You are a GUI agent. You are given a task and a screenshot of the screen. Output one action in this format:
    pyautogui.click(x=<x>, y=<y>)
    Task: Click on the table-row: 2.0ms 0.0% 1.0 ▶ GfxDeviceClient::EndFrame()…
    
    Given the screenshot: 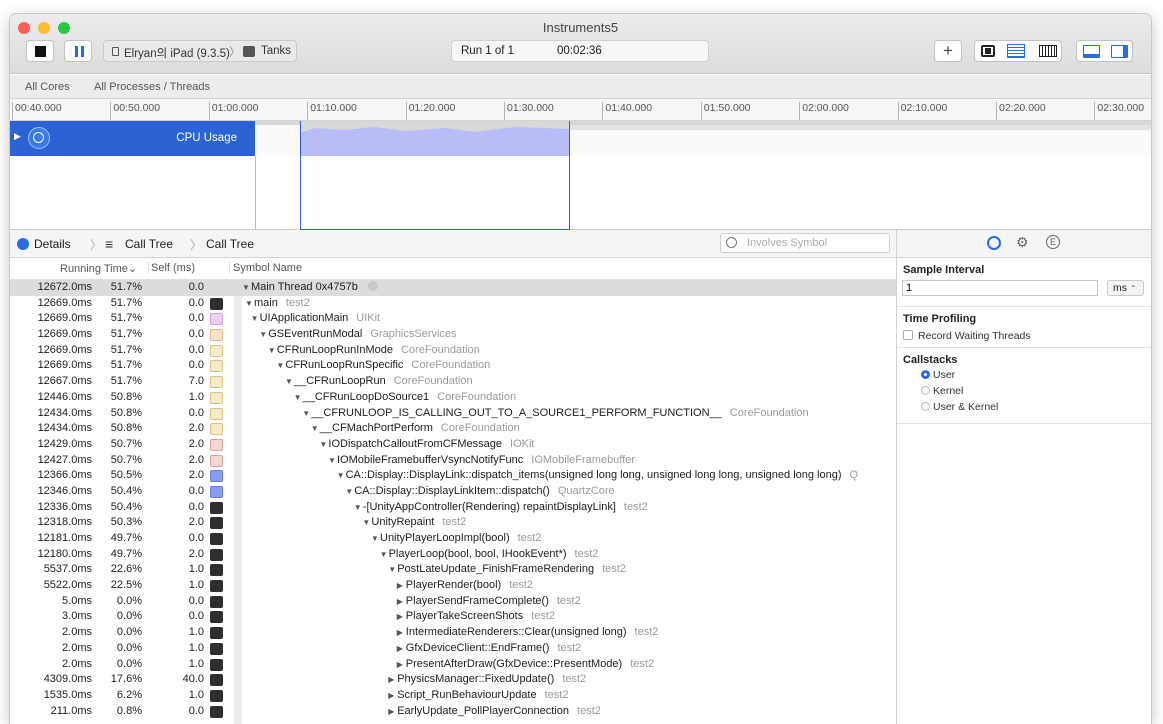 What is the action you would take?
    pyautogui.click(x=453, y=649)
    